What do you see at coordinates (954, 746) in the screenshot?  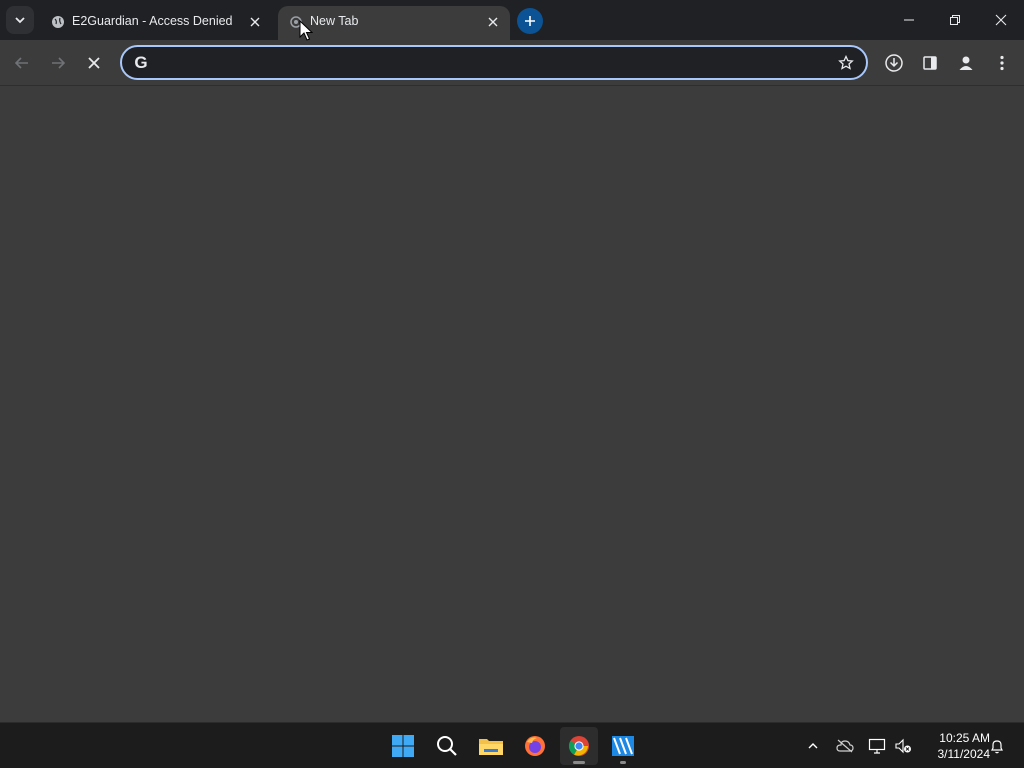 I see `clock: 10:25 AM 3/11/2024` at bounding box center [954, 746].